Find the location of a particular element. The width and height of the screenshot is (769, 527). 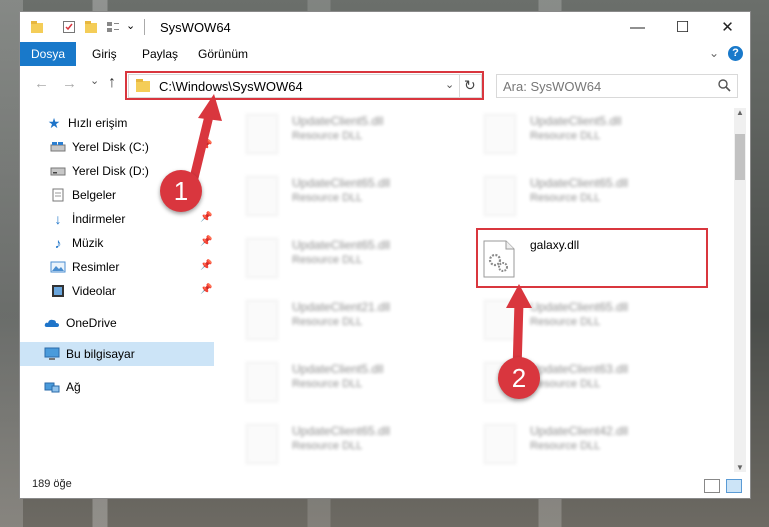

sidebar-item-label: Hızlı erişim is located at coordinates (98, 123).